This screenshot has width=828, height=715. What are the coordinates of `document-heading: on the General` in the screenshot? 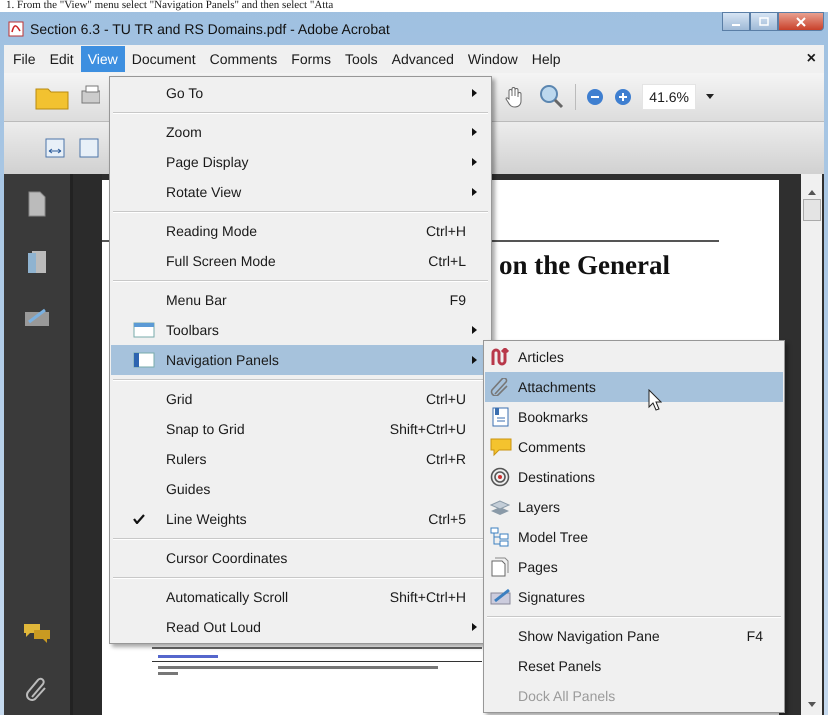 It's located at (584, 265).